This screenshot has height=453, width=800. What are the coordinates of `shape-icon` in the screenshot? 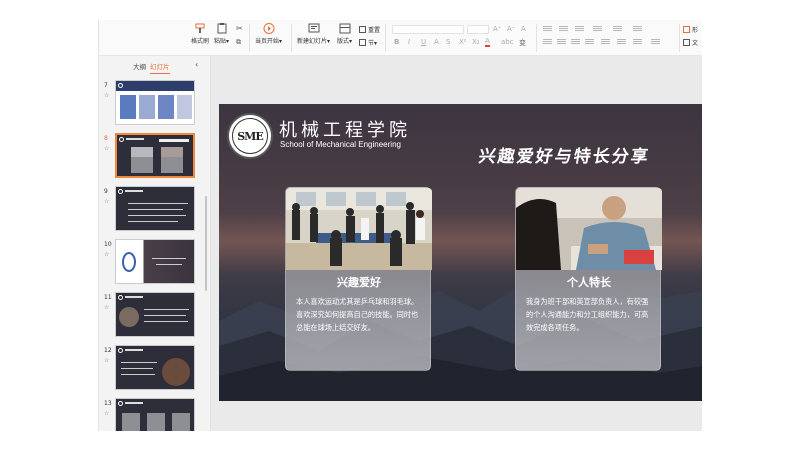 It's located at (686, 29).